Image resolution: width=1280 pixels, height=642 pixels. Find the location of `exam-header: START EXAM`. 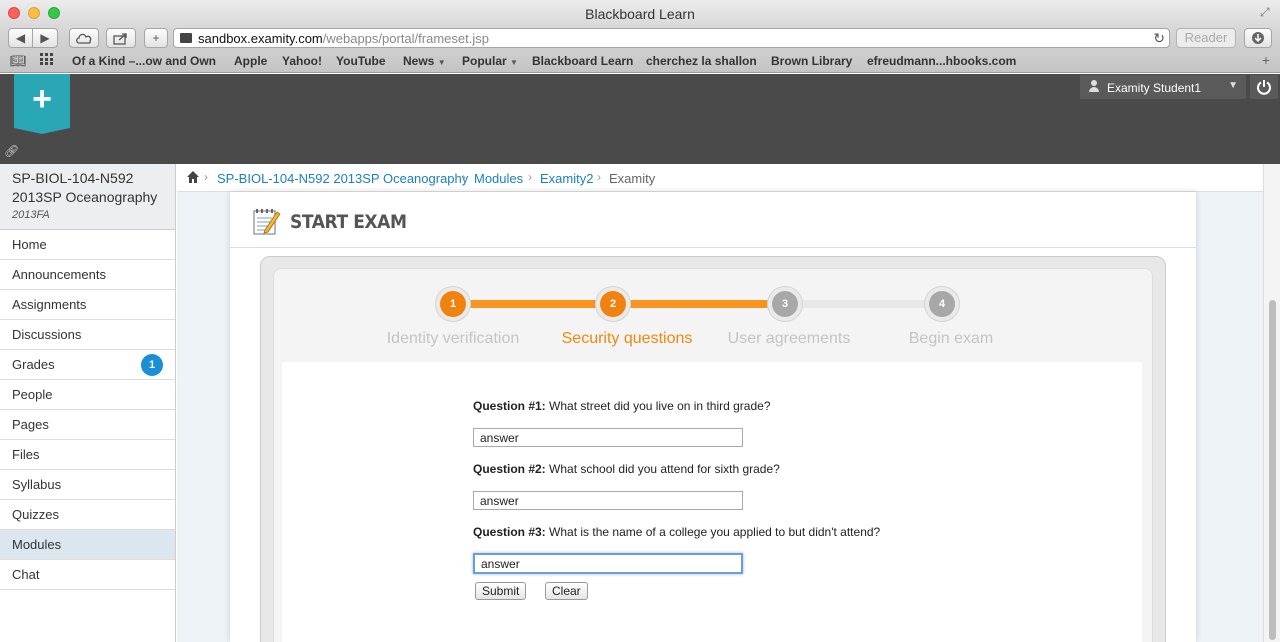

exam-header: START EXAM is located at coordinates (713, 220).